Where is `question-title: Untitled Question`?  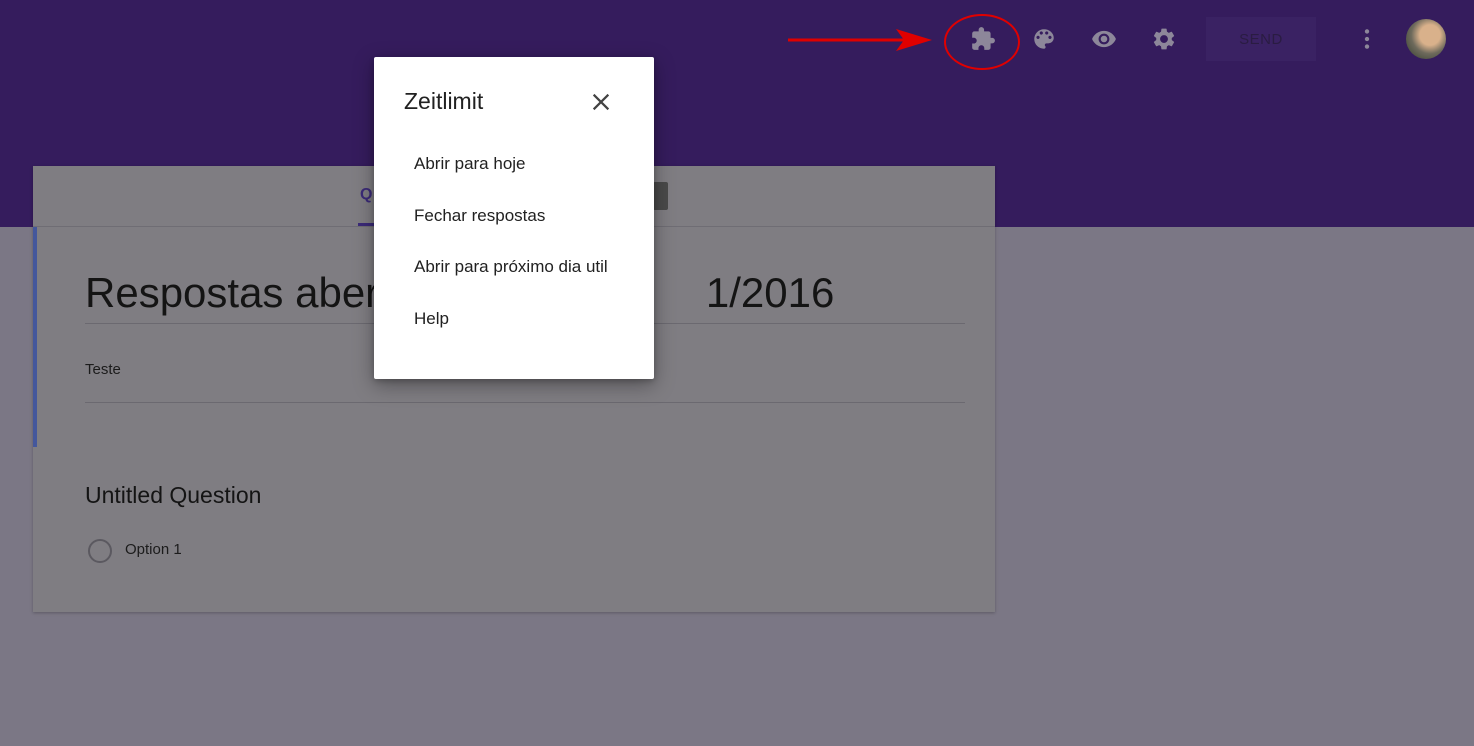
question-title: Untitled Question is located at coordinates (173, 495).